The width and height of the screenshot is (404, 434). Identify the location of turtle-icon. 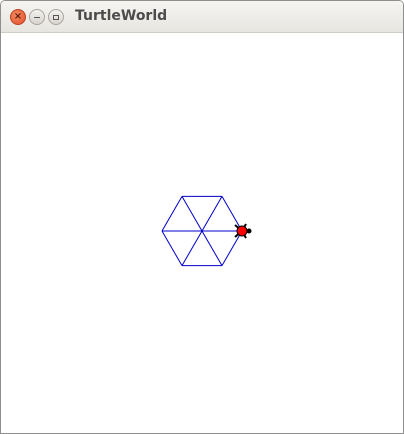
(243, 231).